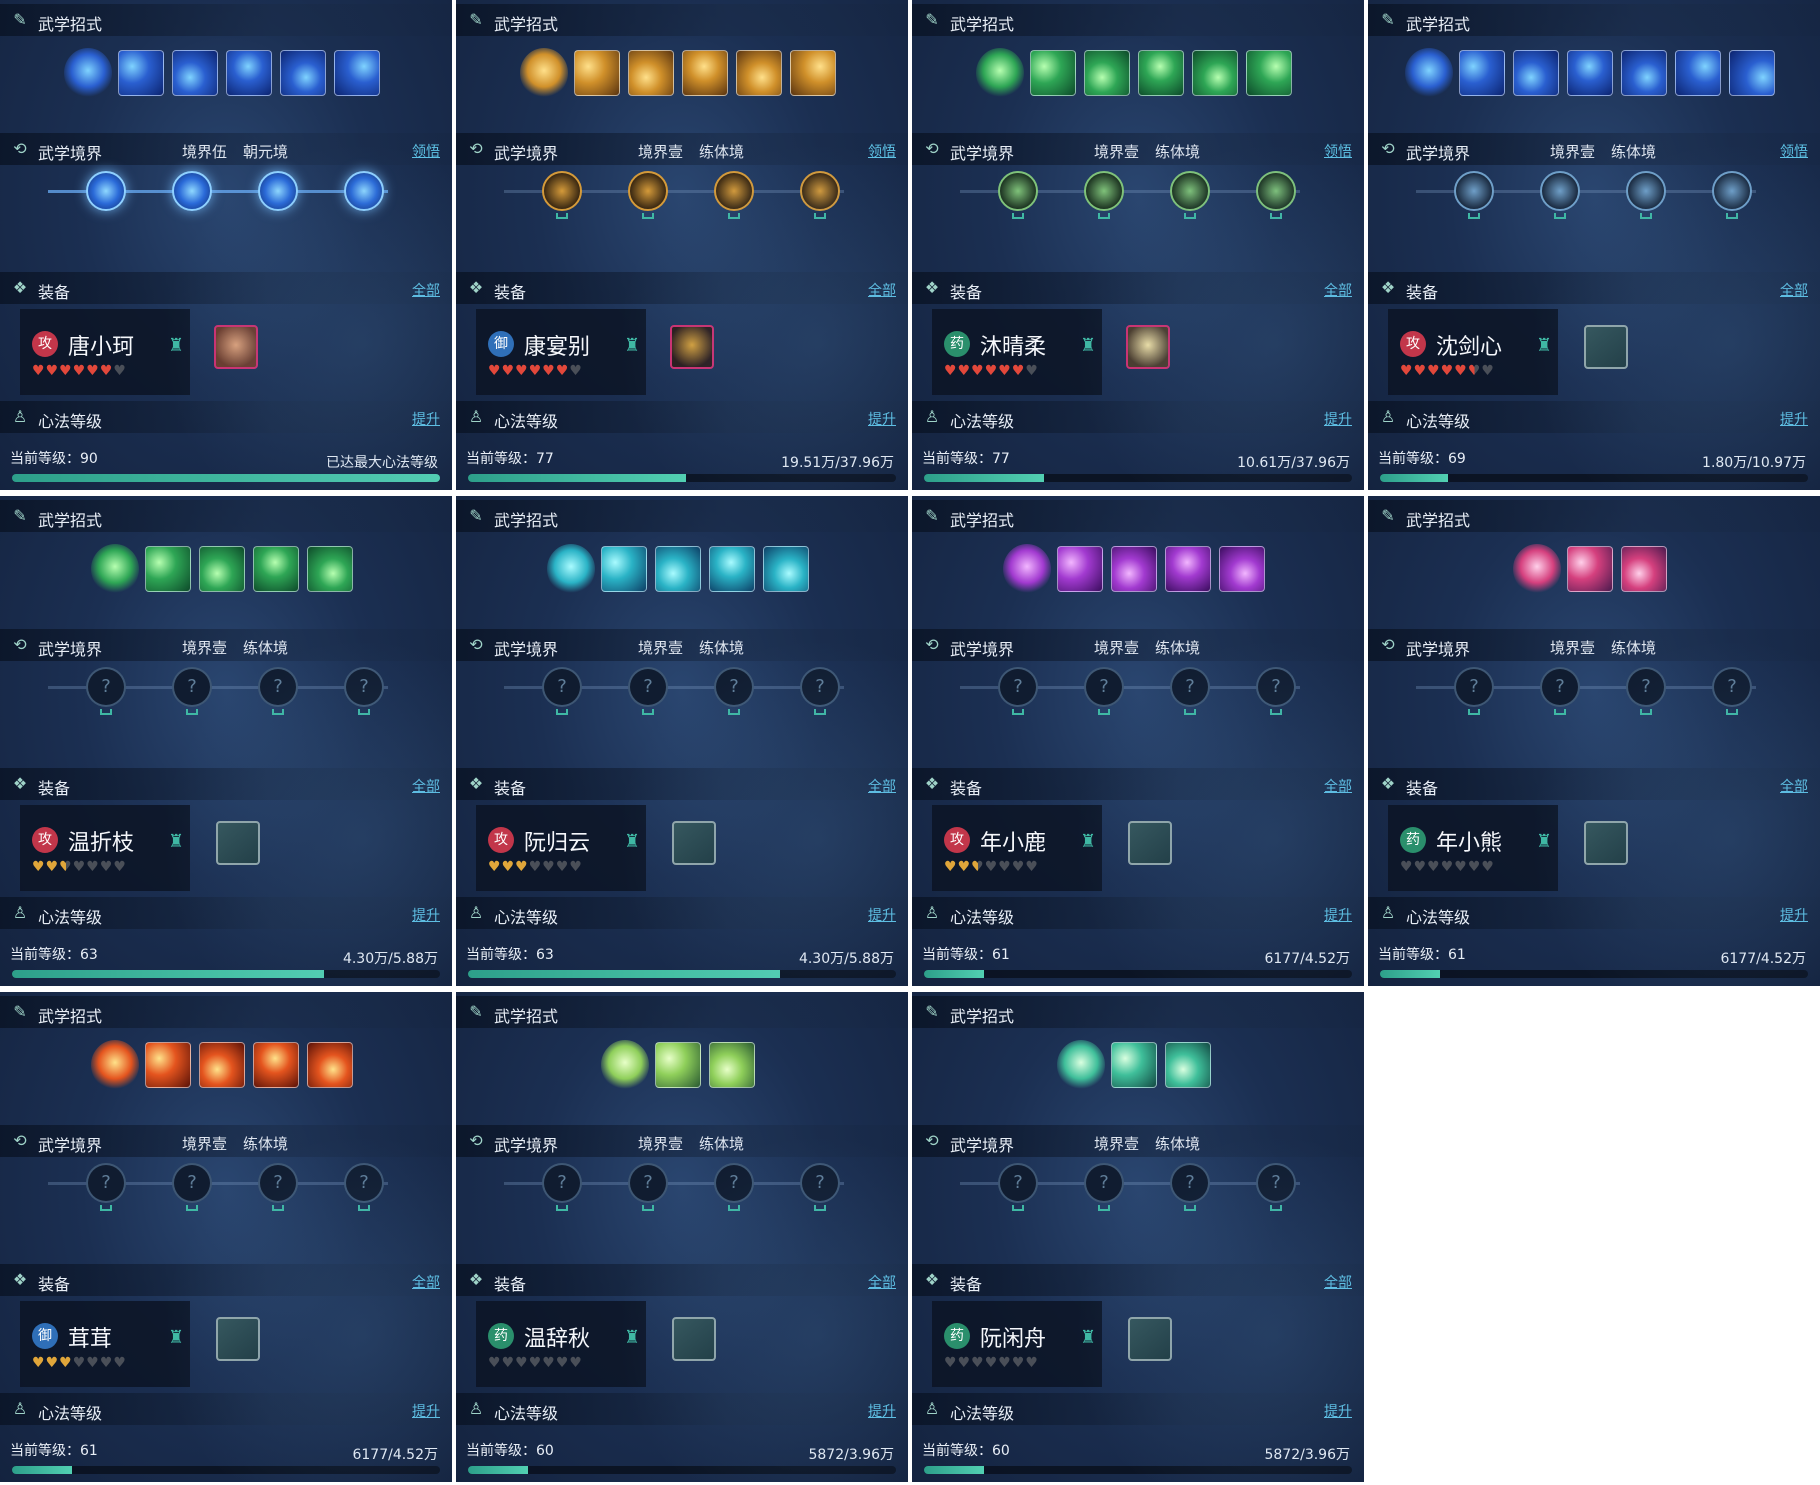 The height and width of the screenshot is (1485, 1820). What do you see at coordinates (105, 352) in the screenshot?
I see `character-card: 攻唐小珂 ♜ ♥♥♥♥♥♥♥` at bounding box center [105, 352].